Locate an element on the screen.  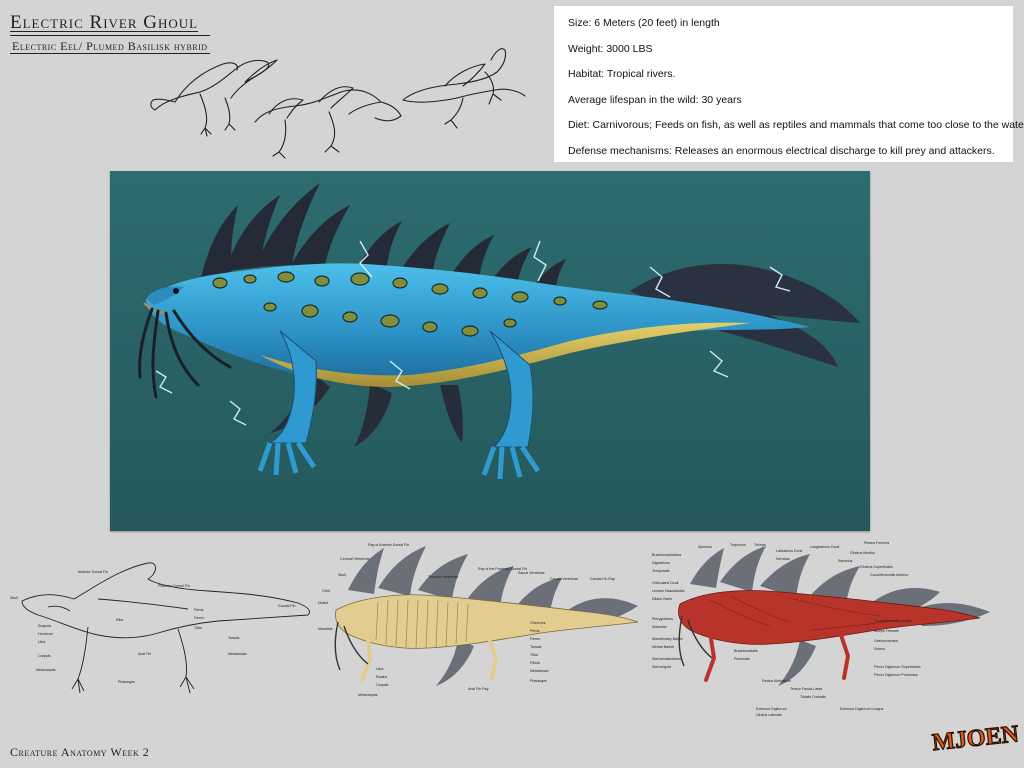
label-sternomastoideus: Sternomastoideus is located at coordinates (666, 659).